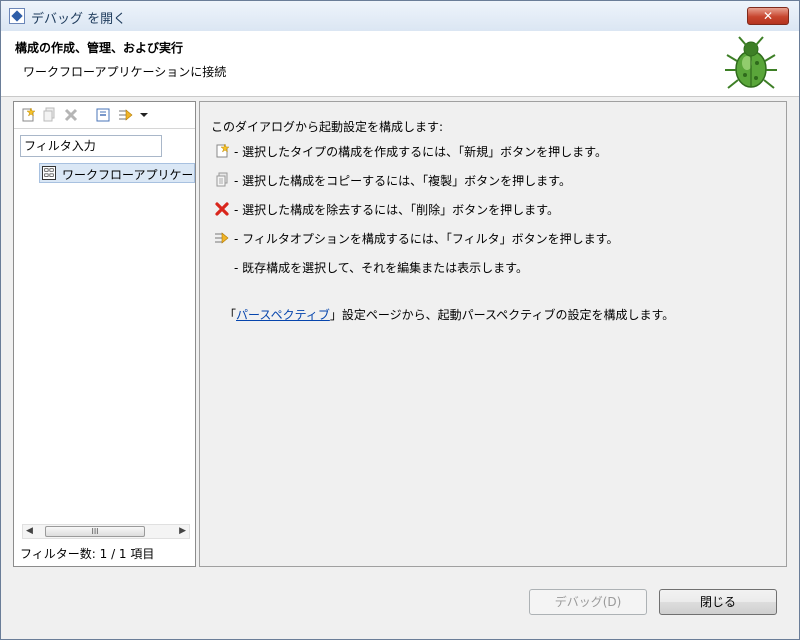 This screenshot has width=800, height=640. Describe the element at coordinates (29, 531) in the screenshot. I see `scroll-left-icon: ◀` at that location.